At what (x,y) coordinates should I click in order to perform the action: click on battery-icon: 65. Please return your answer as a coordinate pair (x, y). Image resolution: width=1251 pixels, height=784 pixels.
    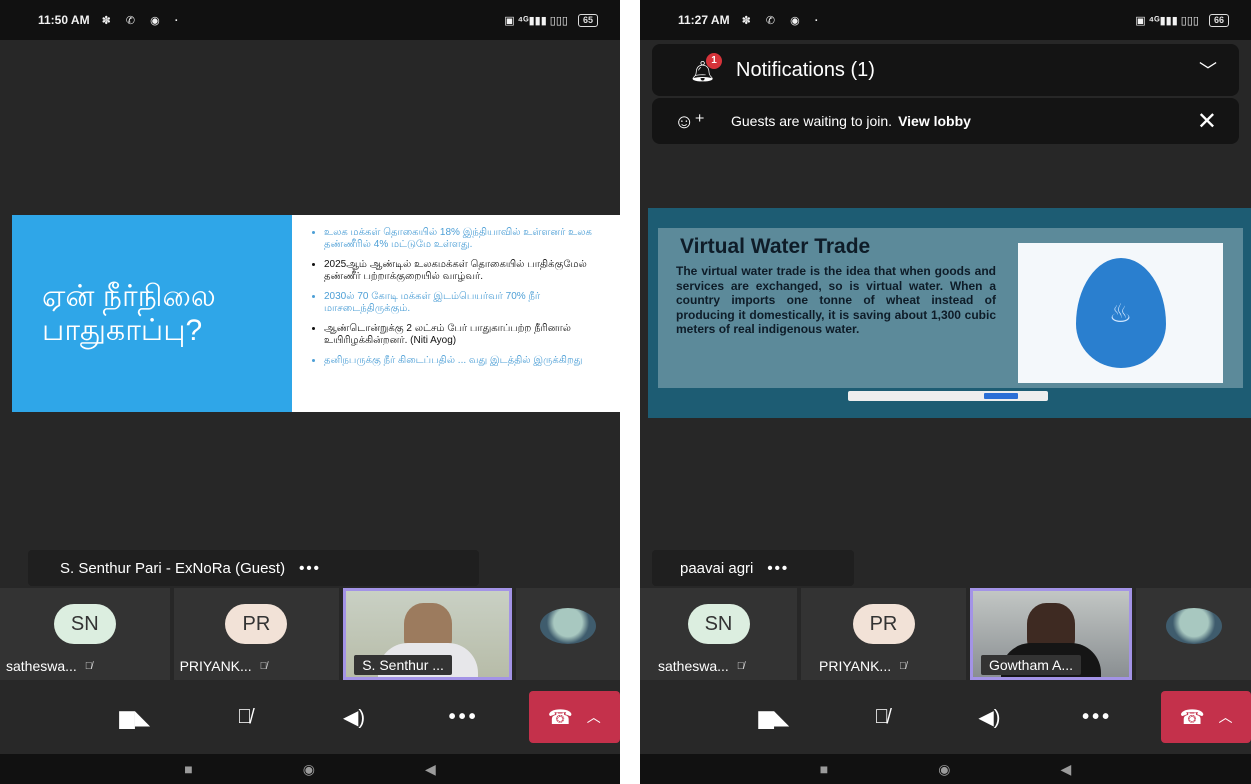
    Looking at the image, I should click on (587, 20).